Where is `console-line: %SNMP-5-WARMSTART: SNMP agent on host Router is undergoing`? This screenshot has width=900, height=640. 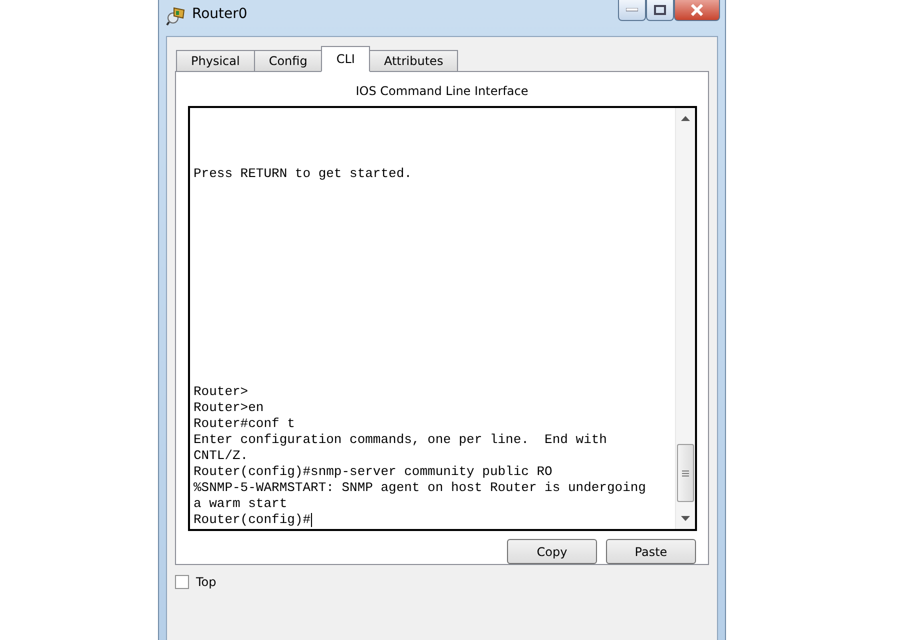 console-line: %SNMP-5-WARMSTART: SNMP agent on host Router is undergoing is located at coordinates (420, 488).